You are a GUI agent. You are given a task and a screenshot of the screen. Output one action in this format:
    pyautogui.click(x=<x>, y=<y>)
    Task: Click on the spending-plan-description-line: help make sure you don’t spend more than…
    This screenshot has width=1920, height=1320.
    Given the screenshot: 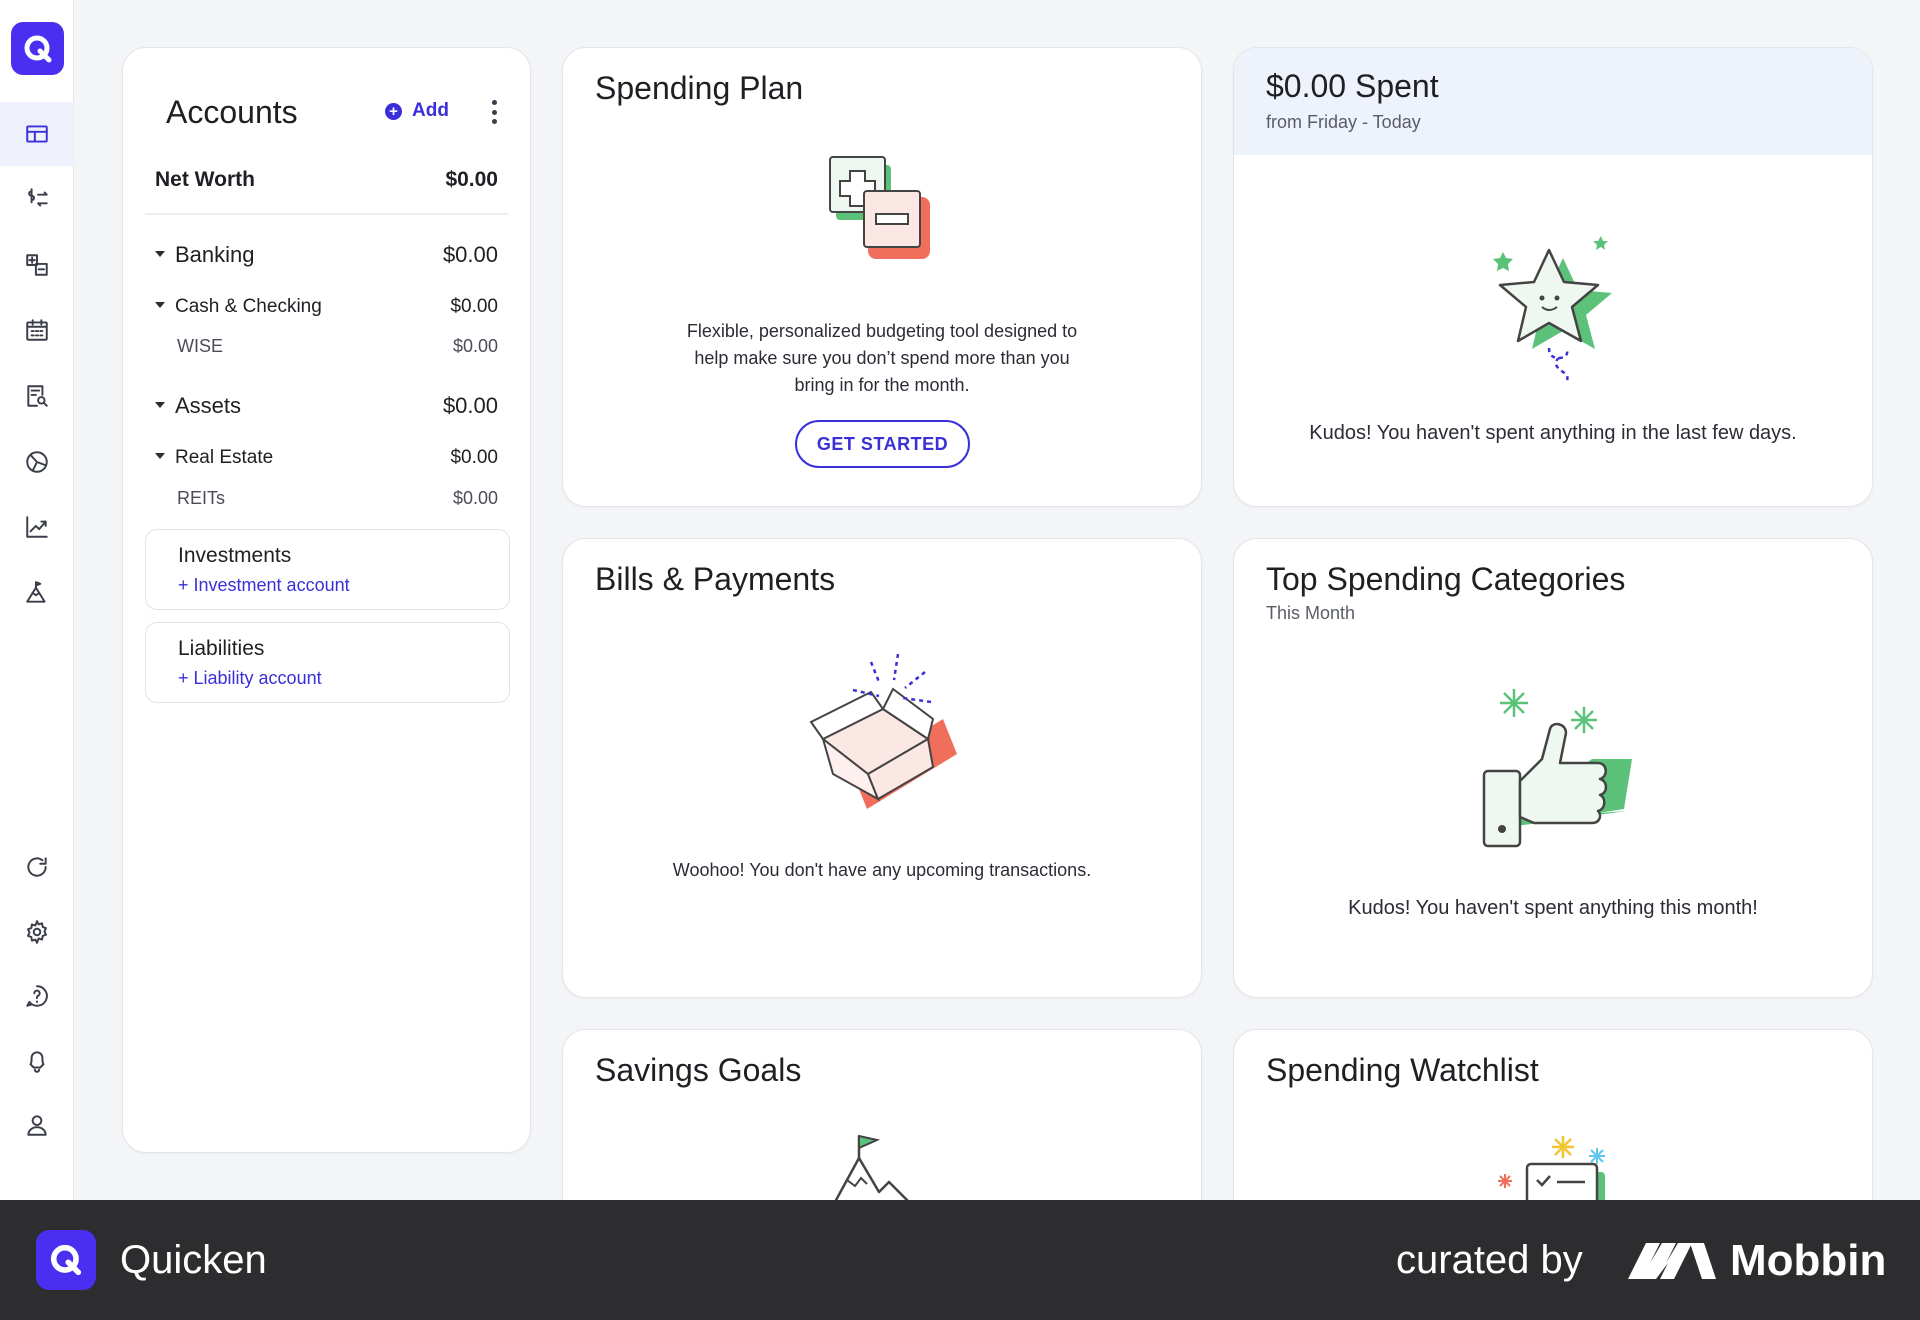 What is the action you would take?
    pyautogui.click(x=882, y=358)
    